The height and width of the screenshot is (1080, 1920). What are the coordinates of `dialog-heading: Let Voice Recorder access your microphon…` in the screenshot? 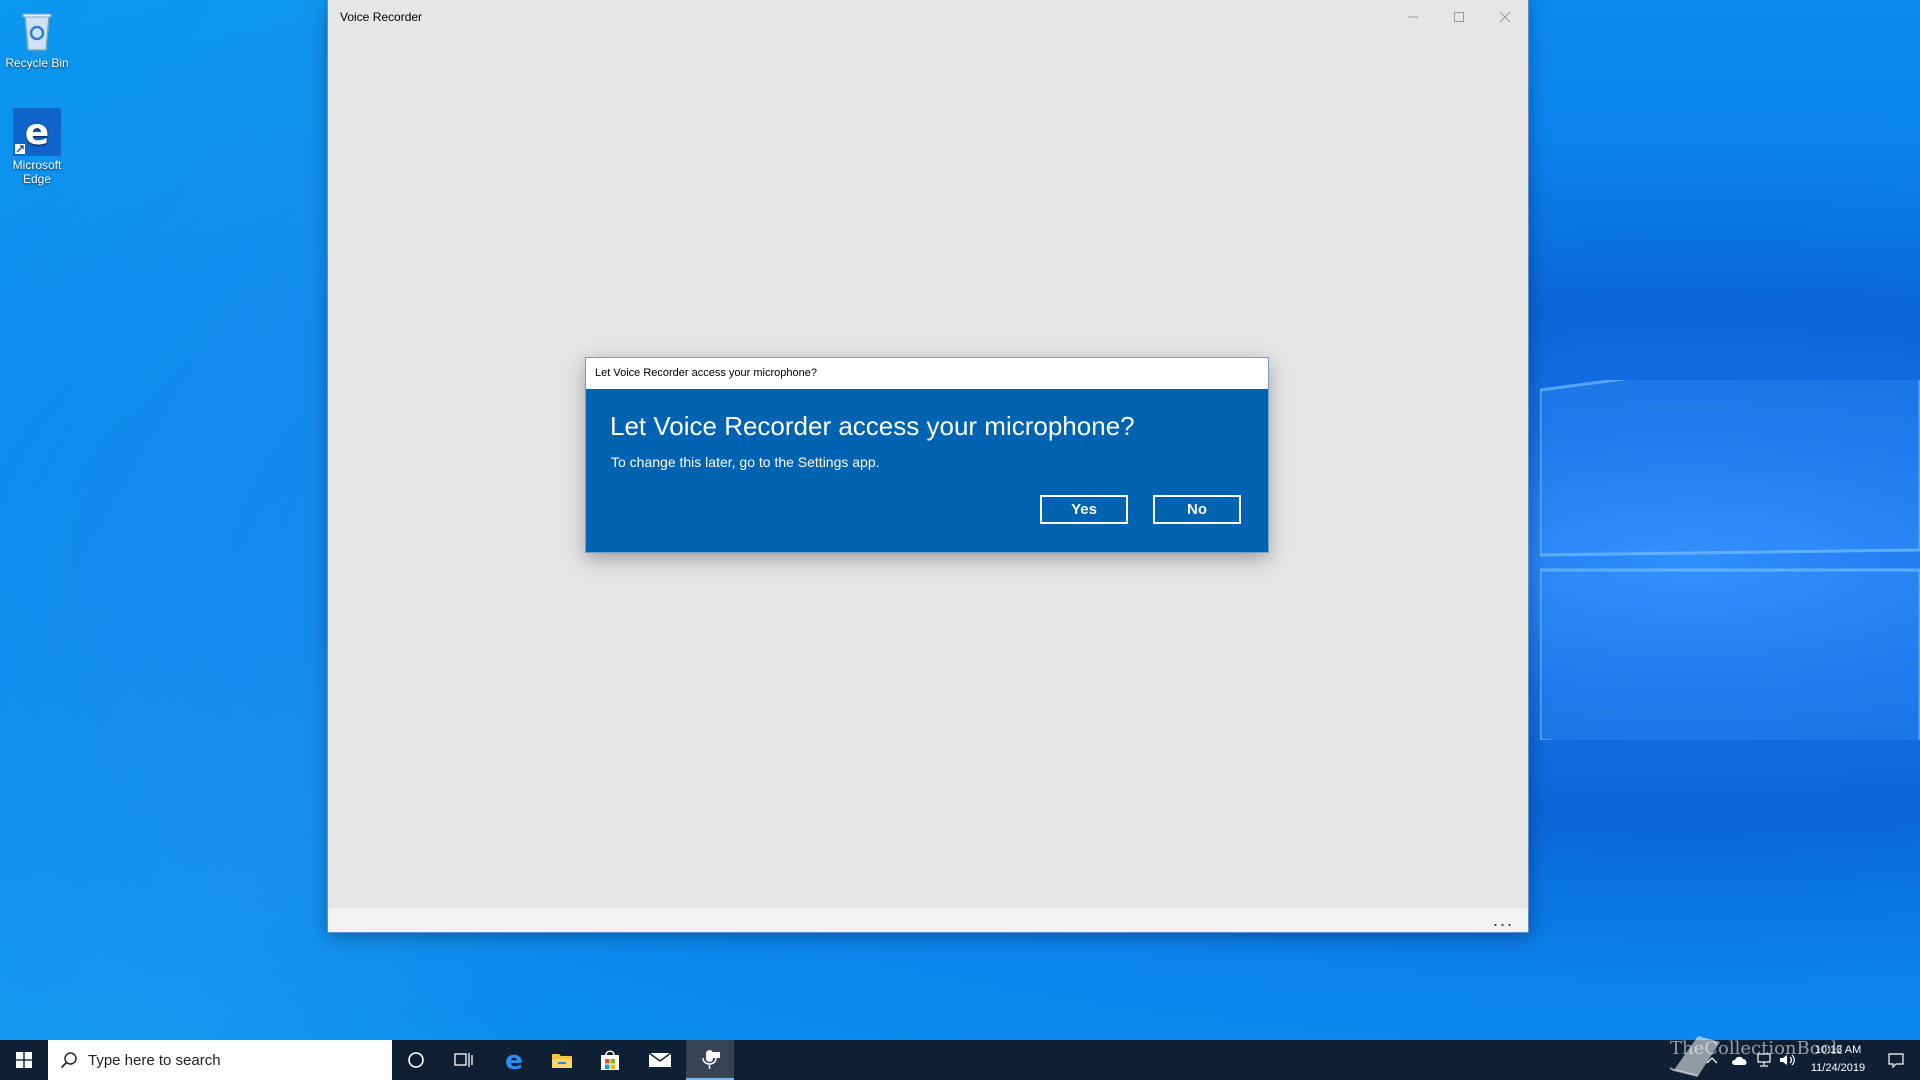 It's located at (872, 426).